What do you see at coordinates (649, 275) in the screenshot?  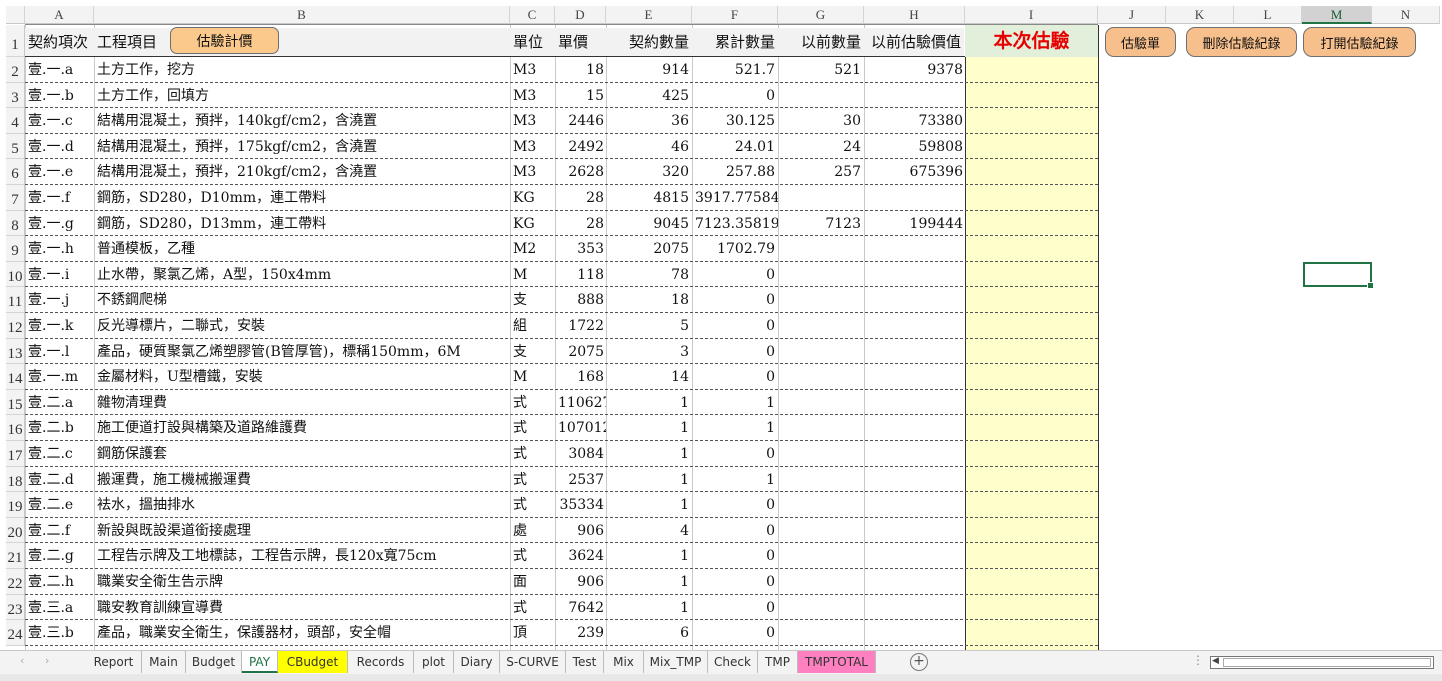 I see `cell-contract-qty: 78` at bounding box center [649, 275].